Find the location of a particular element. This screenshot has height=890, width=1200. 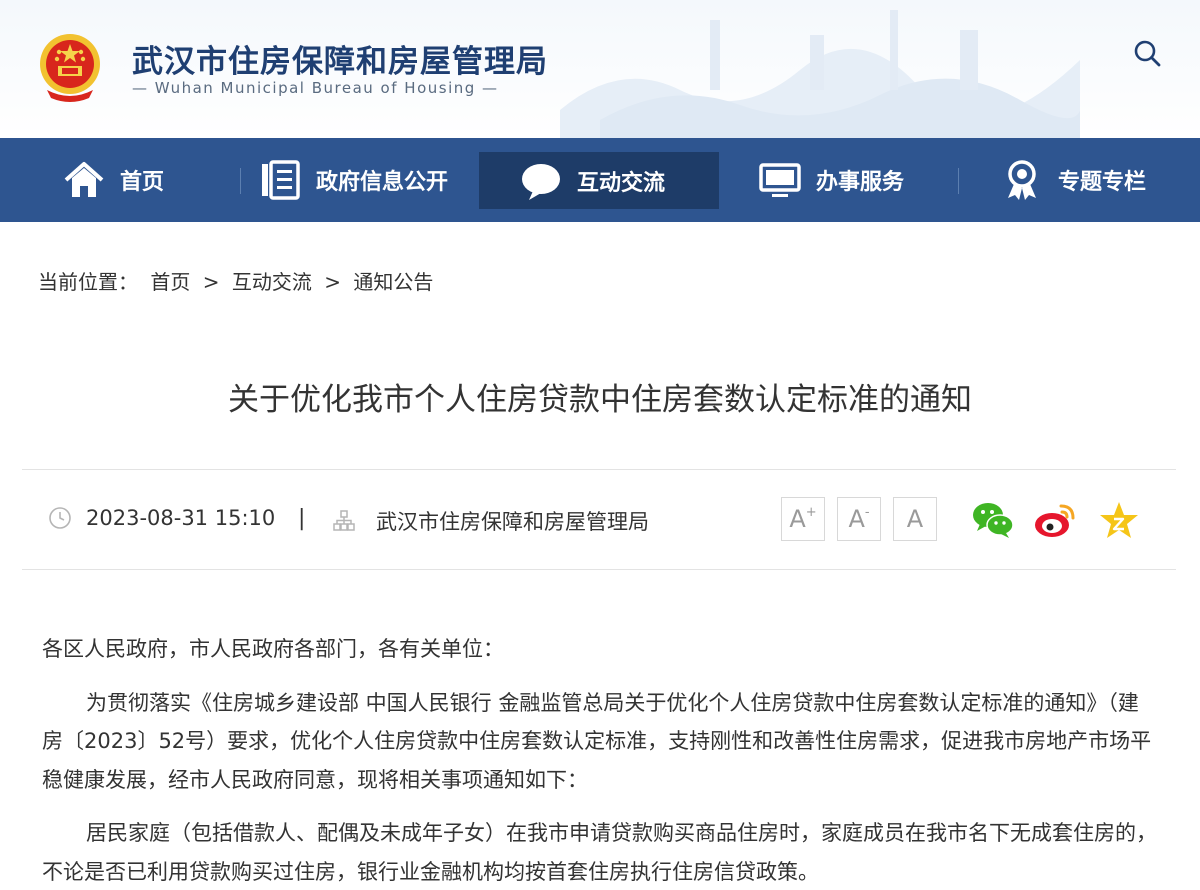

article-source: 武汉市住房保障和房屋管理局 is located at coordinates (490, 521).